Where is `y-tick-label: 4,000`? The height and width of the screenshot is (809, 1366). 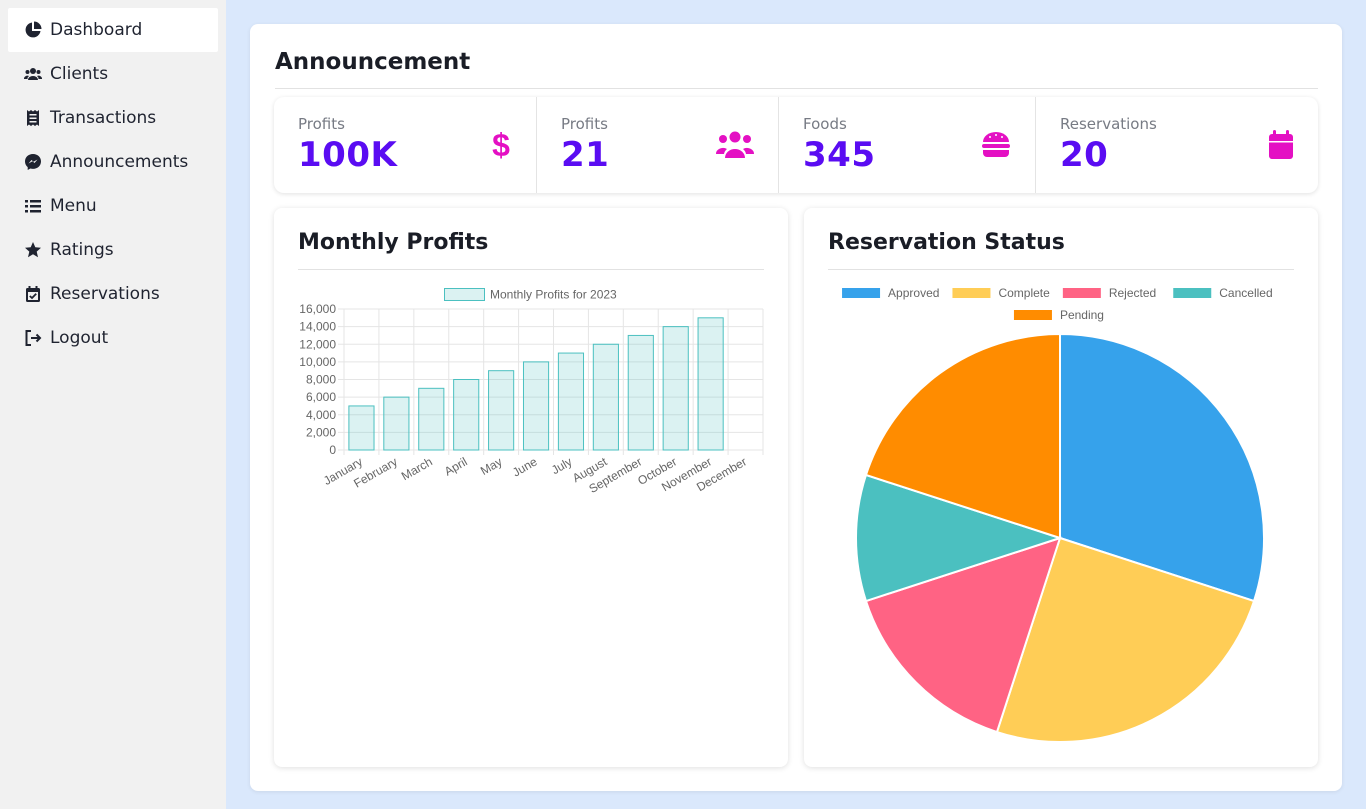 y-tick-label: 4,000 is located at coordinates (321, 415).